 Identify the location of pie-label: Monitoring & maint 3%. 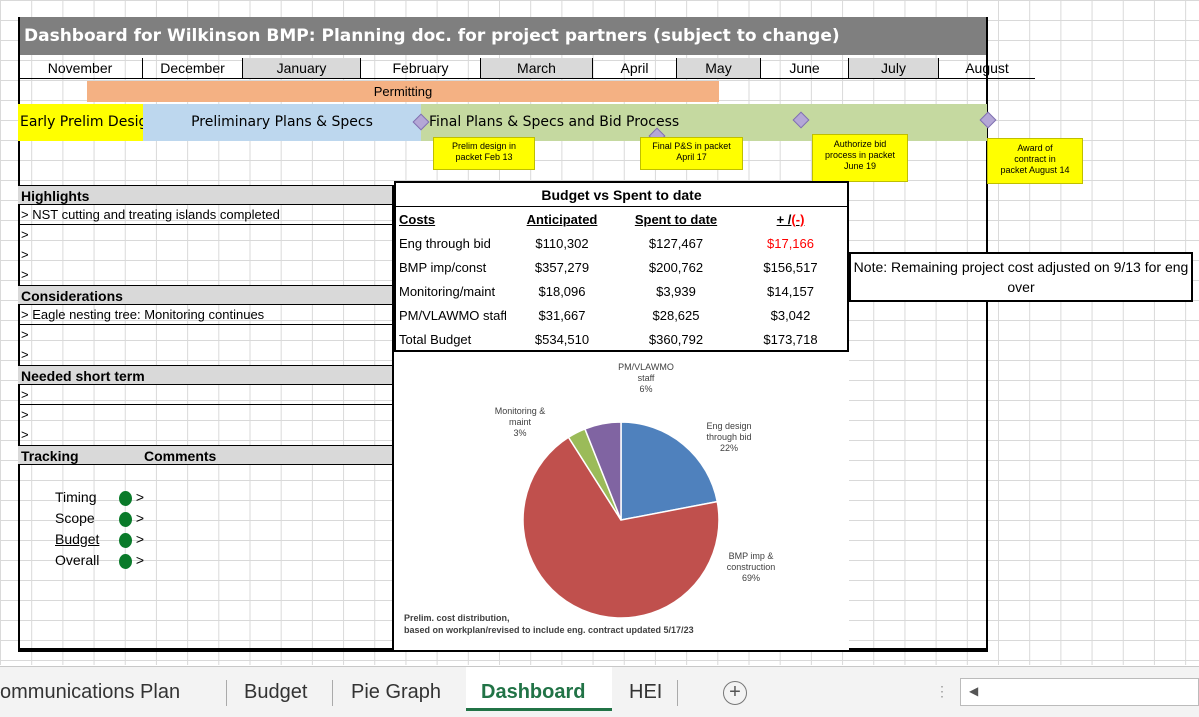
(520, 422).